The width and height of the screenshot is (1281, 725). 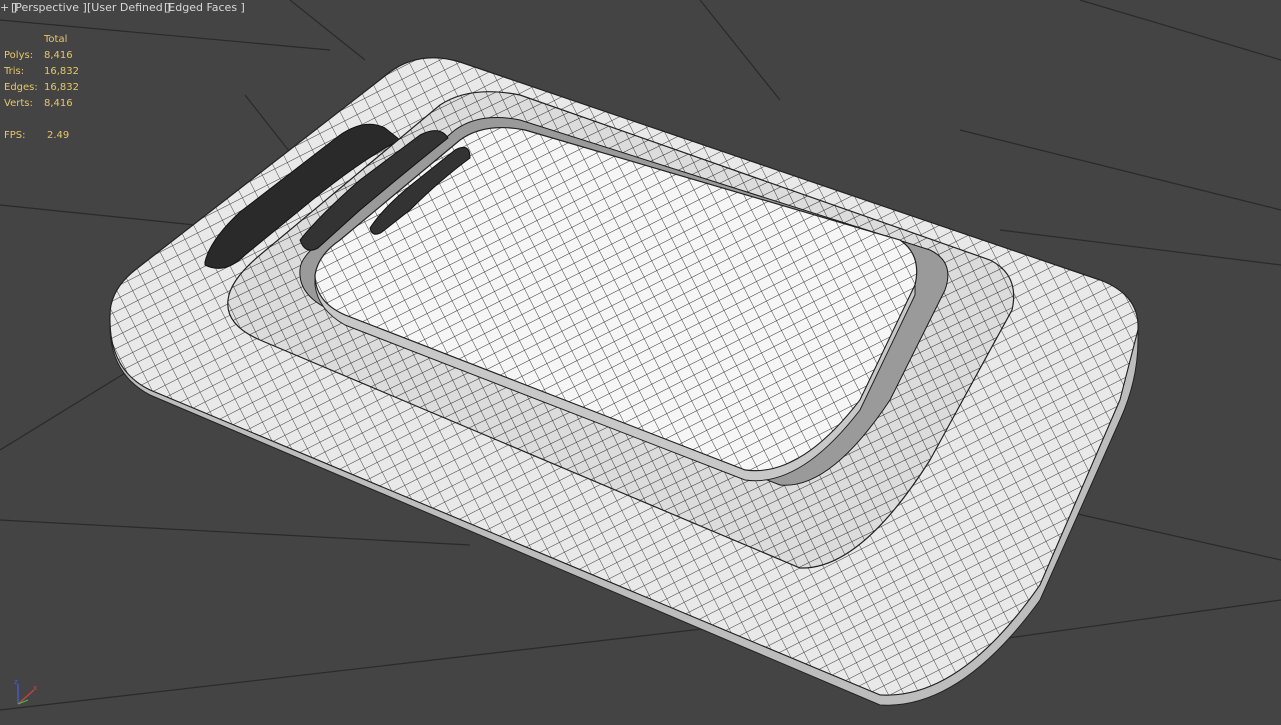 I want to click on fps-value: 2.49, so click(x=58, y=135).